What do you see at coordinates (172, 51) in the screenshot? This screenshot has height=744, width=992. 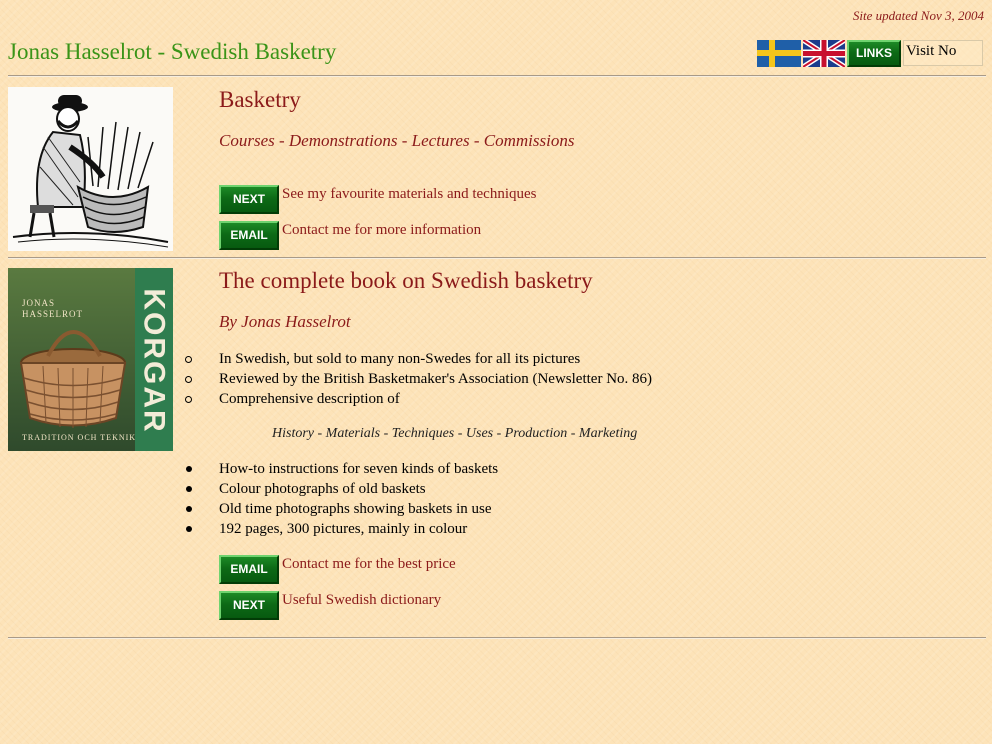 I see `site-title: Jonas Hasselrot - Swedish Basketry` at bounding box center [172, 51].